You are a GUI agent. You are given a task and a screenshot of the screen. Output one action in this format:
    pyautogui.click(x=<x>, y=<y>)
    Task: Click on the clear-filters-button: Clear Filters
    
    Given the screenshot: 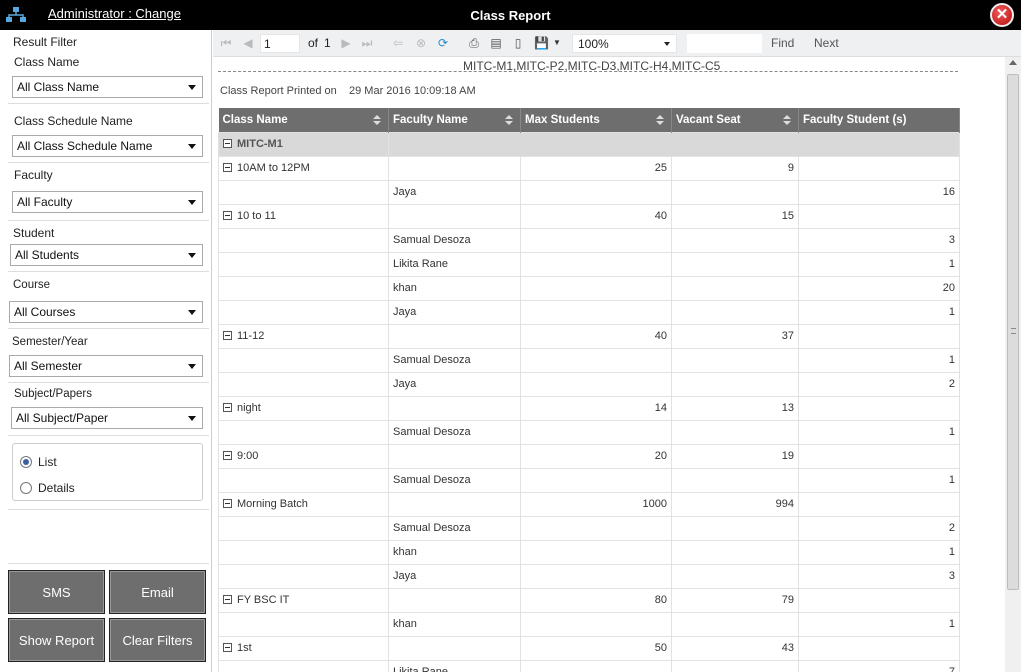 What is the action you would take?
    pyautogui.click(x=157, y=640)
    